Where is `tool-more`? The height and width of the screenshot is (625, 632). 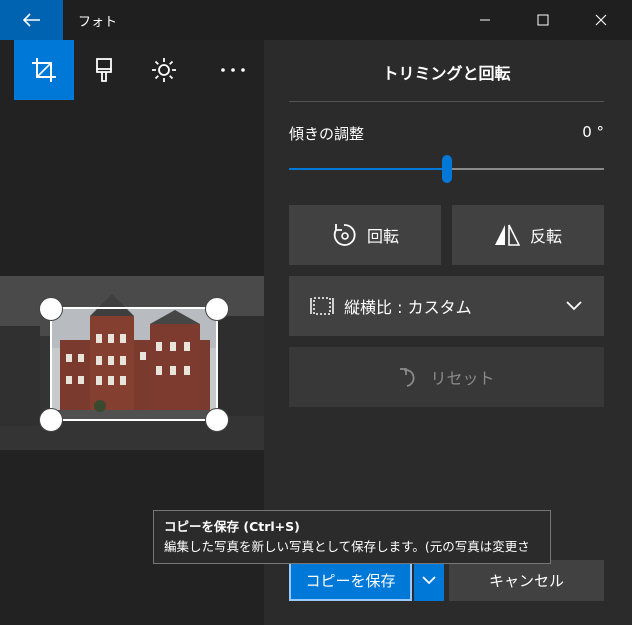 tool-more is located at coordinates (233, 70).